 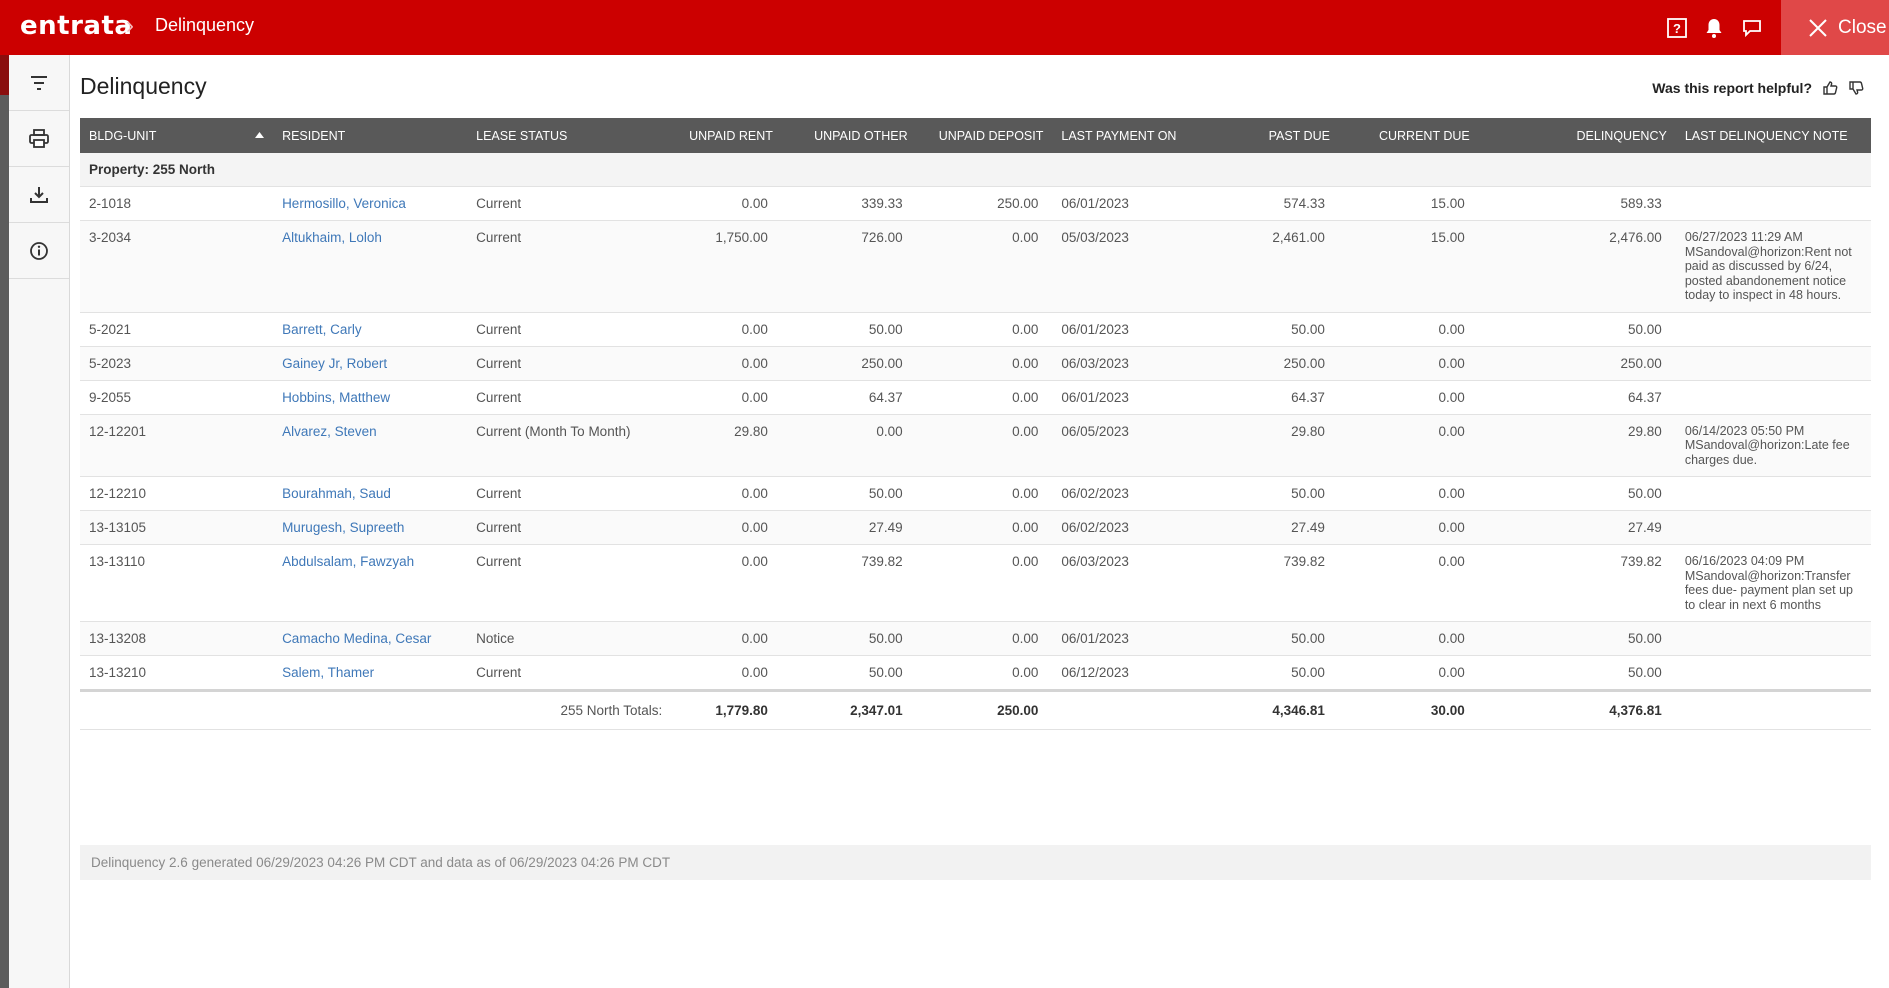 I want to click on totals-label: 255 North Totals:, so click(x=569, y=709).